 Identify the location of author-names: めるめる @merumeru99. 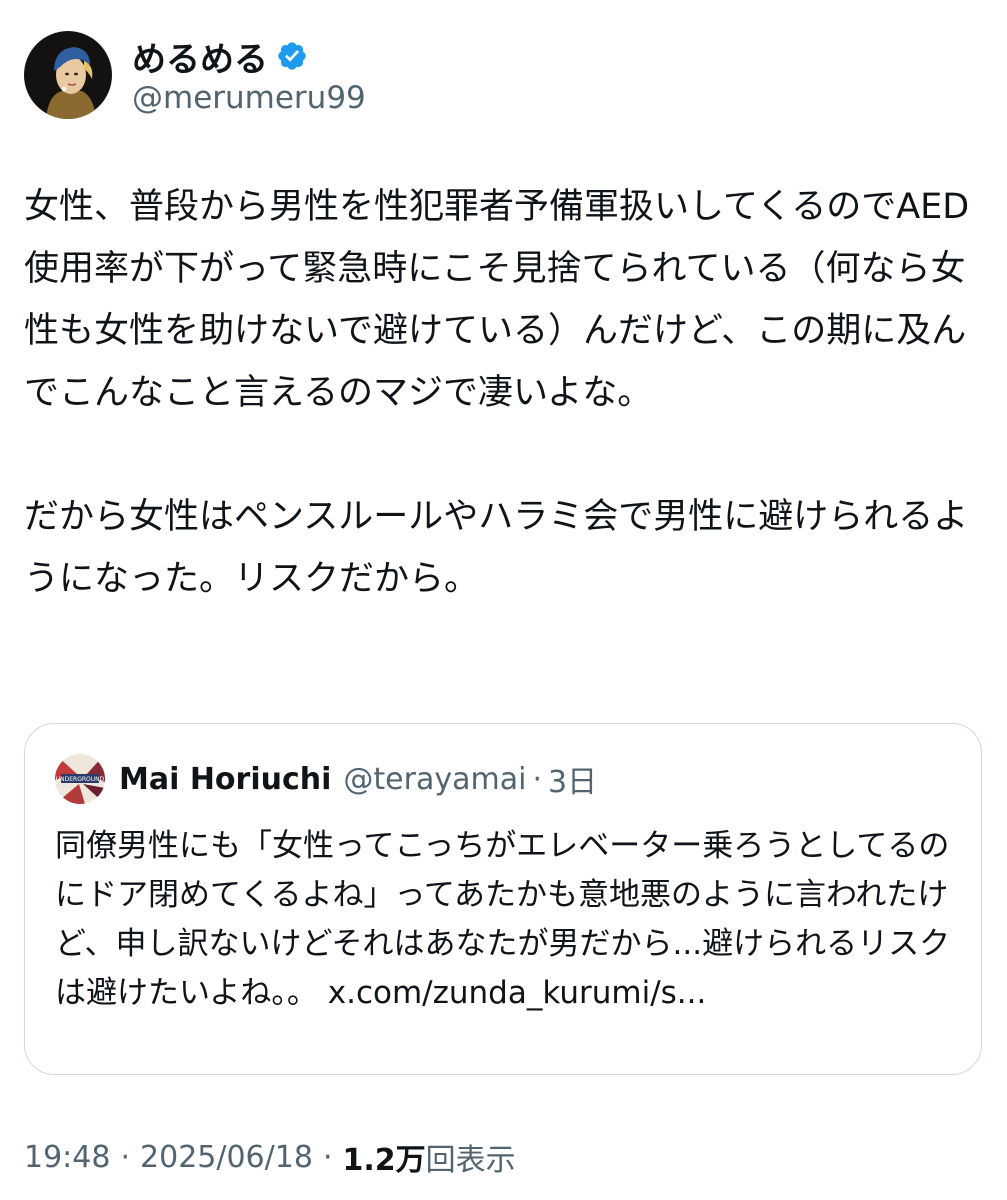
(249, 74).